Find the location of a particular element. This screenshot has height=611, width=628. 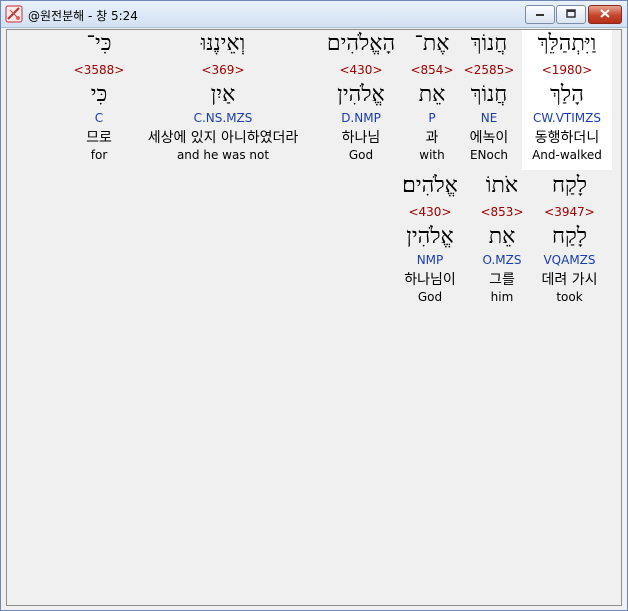

strong-number: <854> is located at coordinates (432, 70).